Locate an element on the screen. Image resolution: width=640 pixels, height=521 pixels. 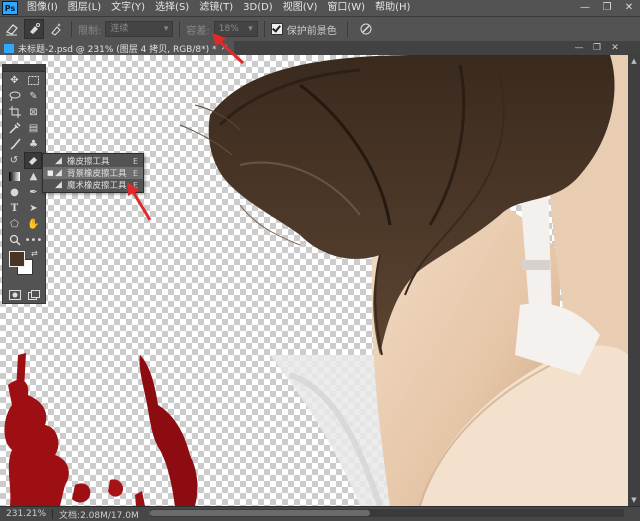
annotation-arrows is located at coordinates (186, 127).